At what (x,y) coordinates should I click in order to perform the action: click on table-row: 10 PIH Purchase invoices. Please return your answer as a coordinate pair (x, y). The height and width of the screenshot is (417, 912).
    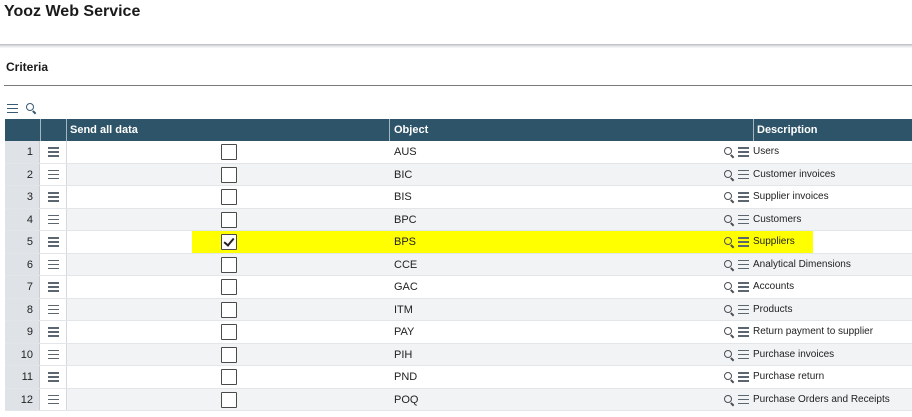
    Looking at the image, I should click on (458, 354).